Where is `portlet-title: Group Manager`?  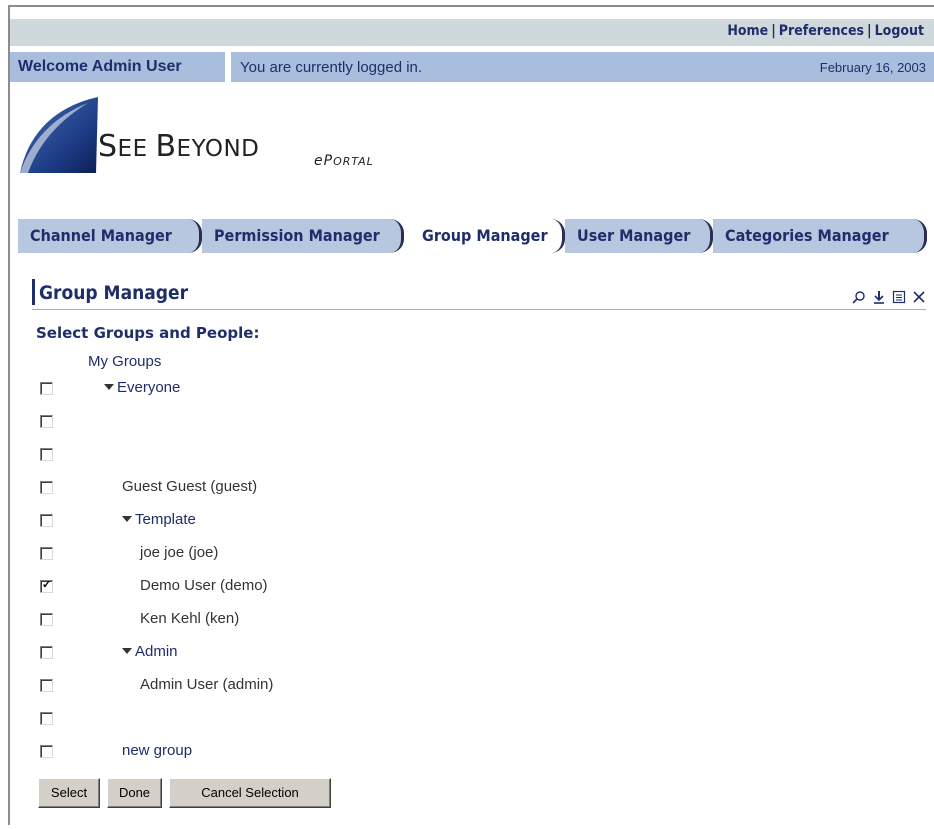 portlet-title: Group Manager is located at coordinates (114, 293).